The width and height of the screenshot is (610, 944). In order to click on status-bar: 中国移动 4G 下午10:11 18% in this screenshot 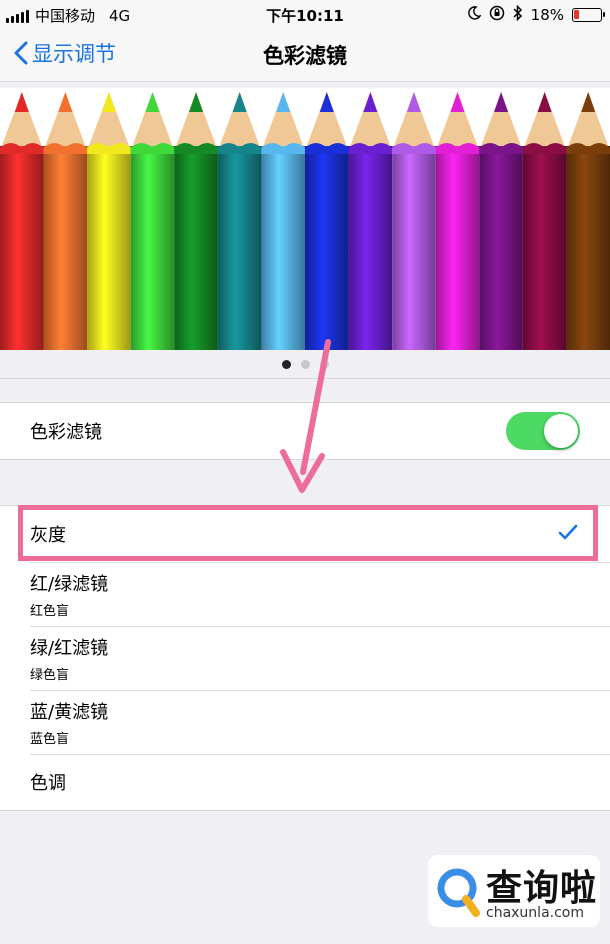, I will do `click(305, 15)`.